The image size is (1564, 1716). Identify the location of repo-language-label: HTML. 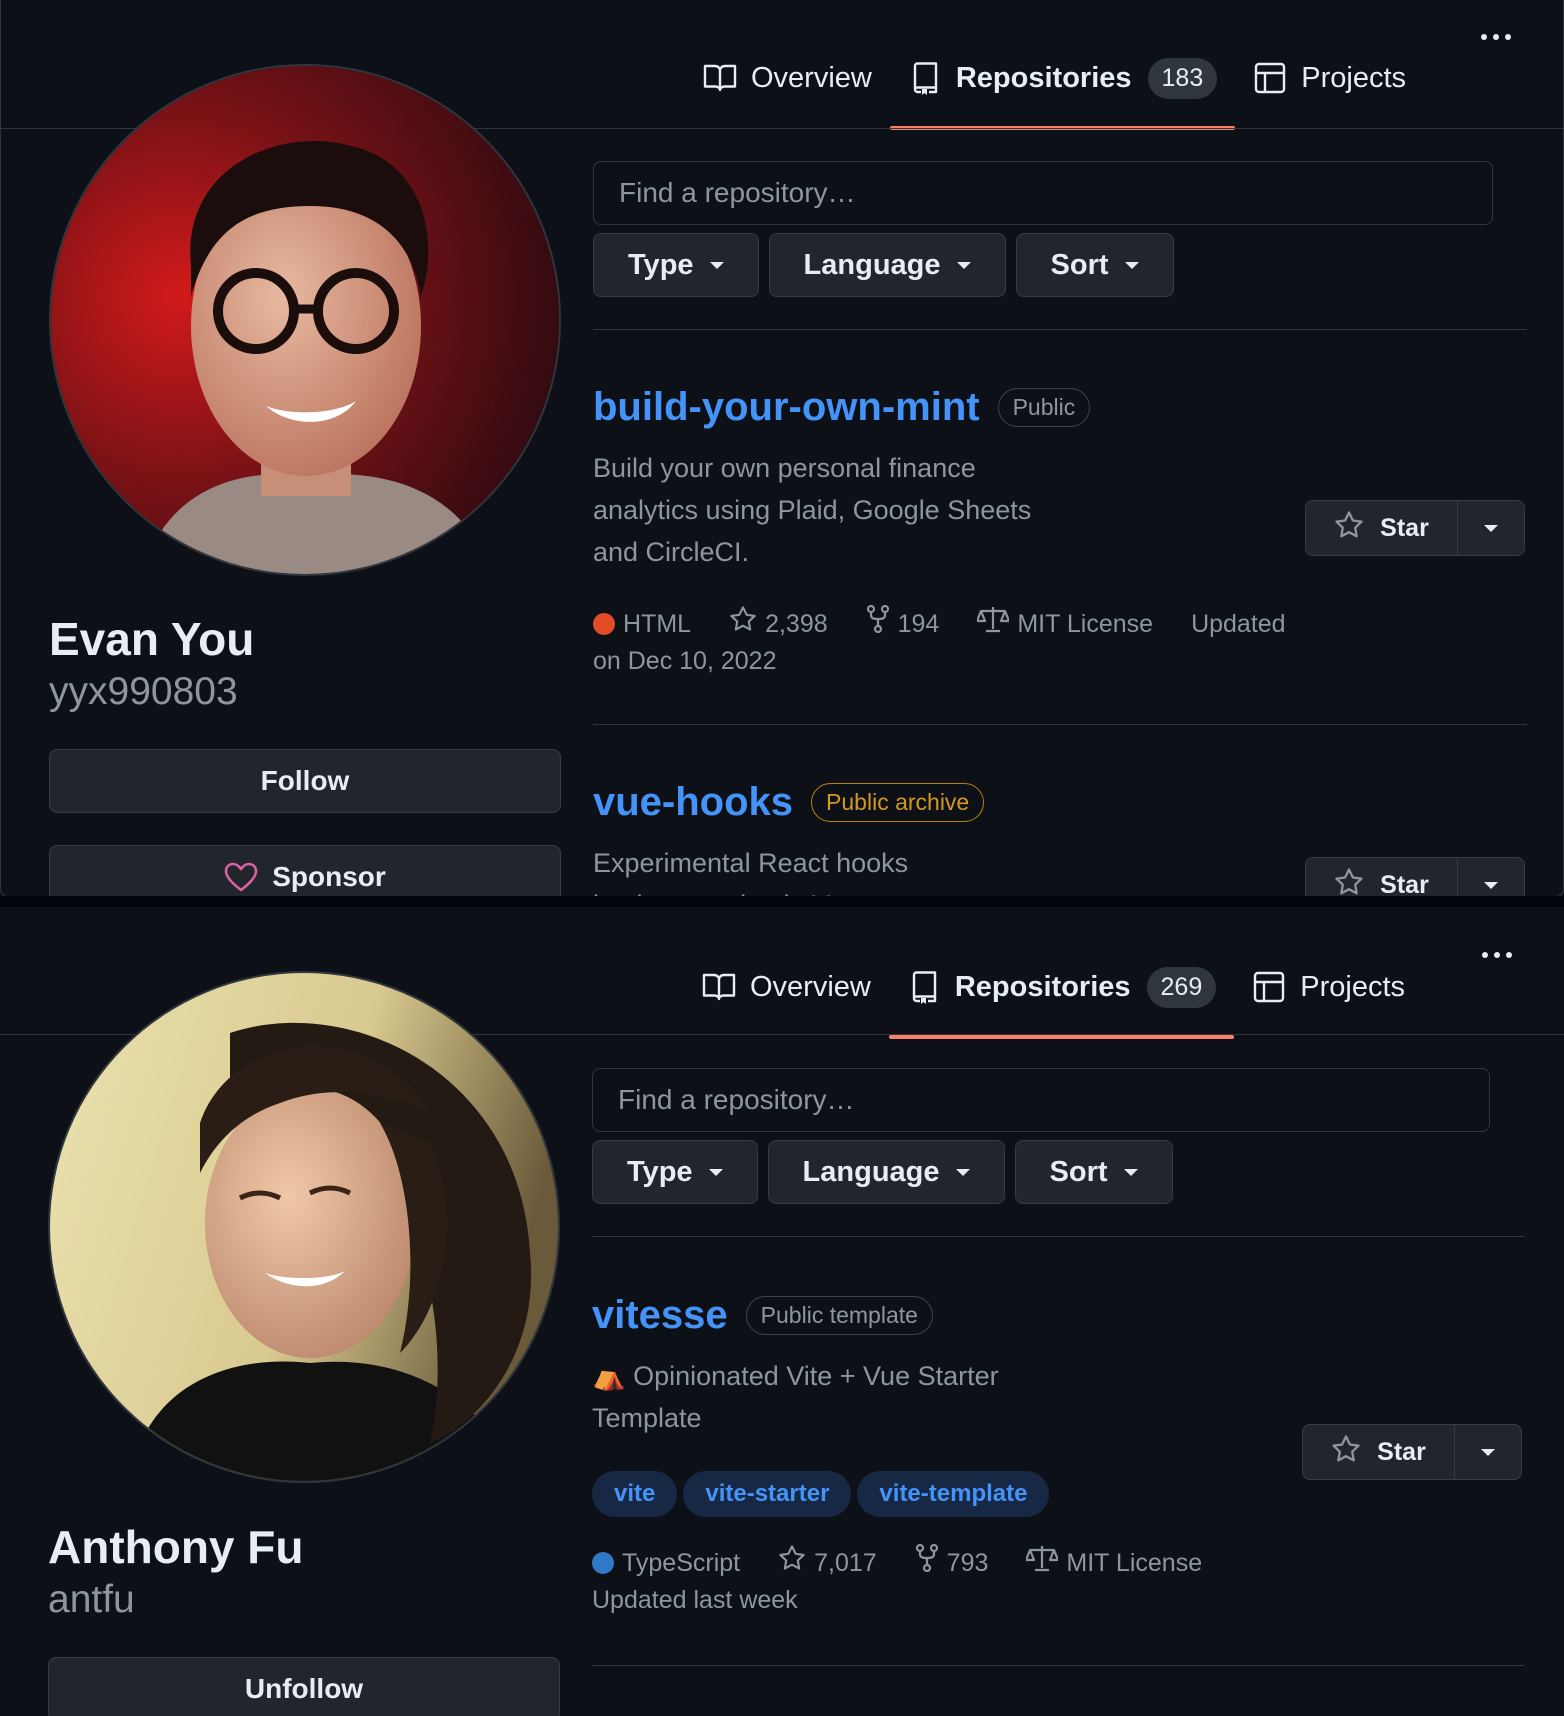
(657, 624).